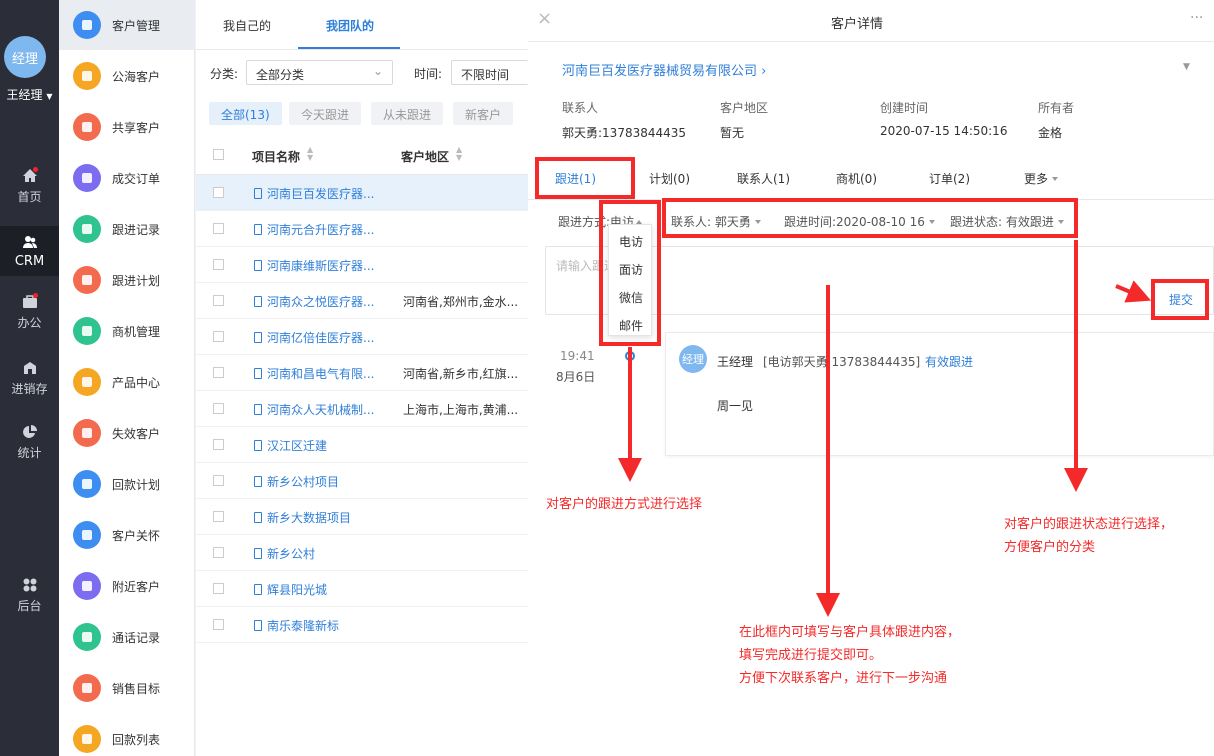 The width and height of the screenshot is (1214, 756). Describe the element at coordinates (1089, 524) in the screenshot. I see `annotation-line: 对客户的跟进状态进行选择，` at that location.